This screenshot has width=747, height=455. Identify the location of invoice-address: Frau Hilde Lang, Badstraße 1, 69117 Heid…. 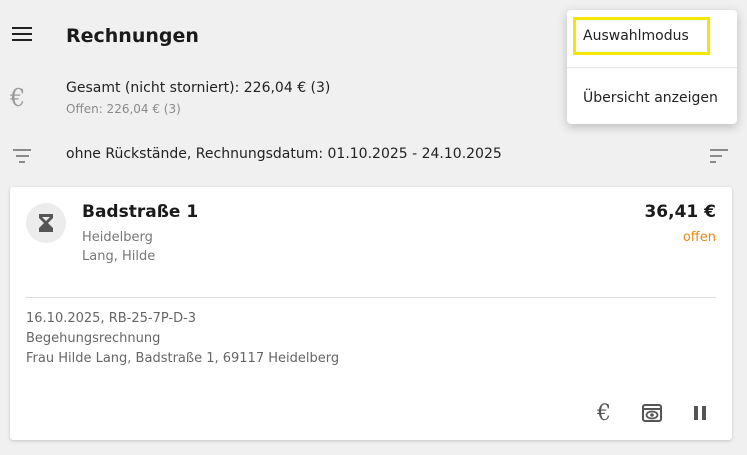
(183, 358).